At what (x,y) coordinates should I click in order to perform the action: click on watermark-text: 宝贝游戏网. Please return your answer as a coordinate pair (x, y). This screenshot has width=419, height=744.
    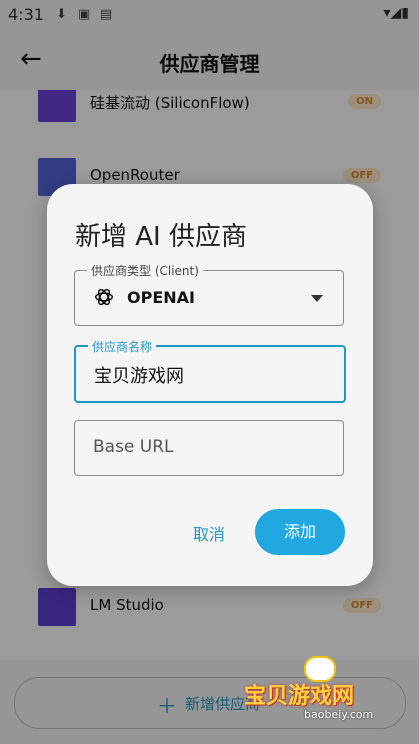
    Looking at the image, I should click on (299, 696).